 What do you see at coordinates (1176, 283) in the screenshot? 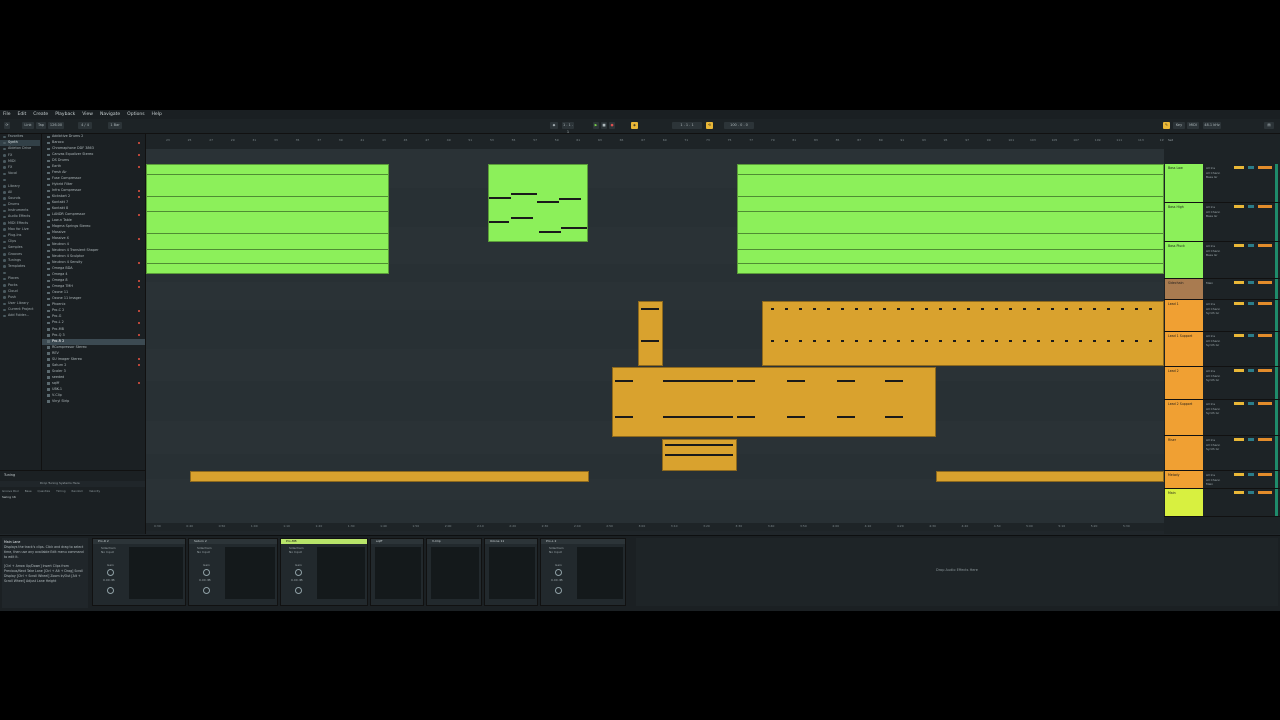
I see `track-name: Sidechain` at bounding box center [1176, 283].